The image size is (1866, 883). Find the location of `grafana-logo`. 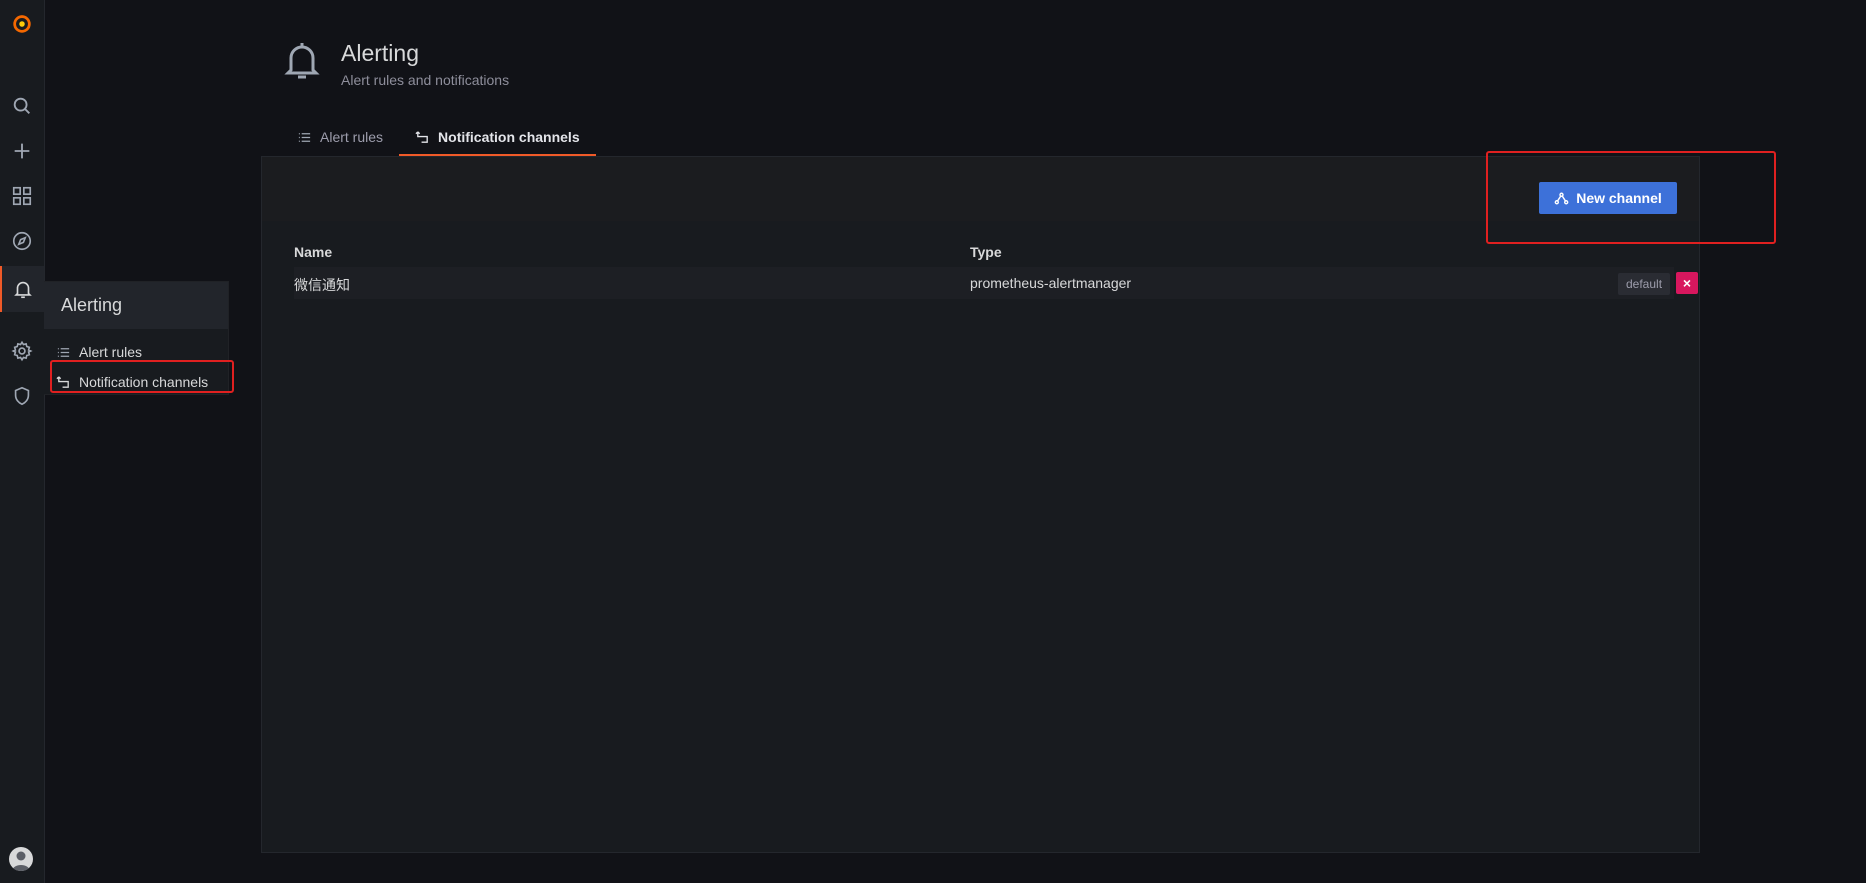

grafana-logo is located at coordinates (22, 24).